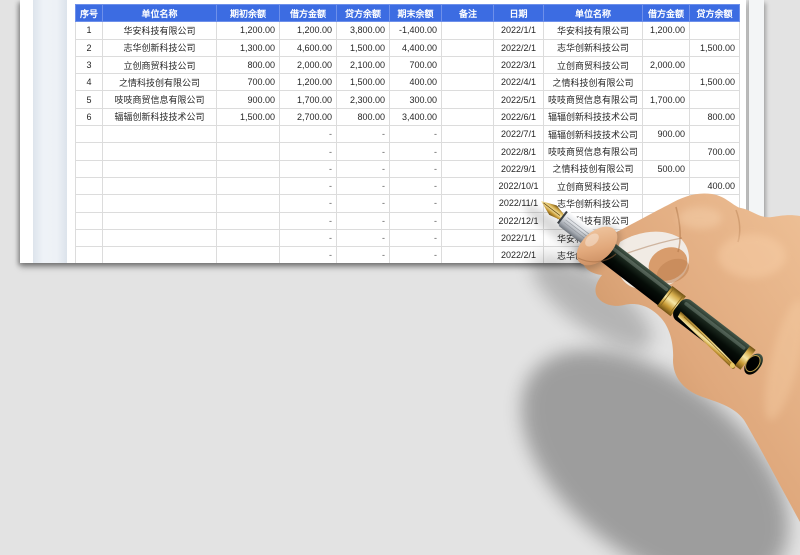  What do you see at coordinates (518, 168) in the screenshot?
I see `cell: 2022/9/1` at bounding box center [518, 168].